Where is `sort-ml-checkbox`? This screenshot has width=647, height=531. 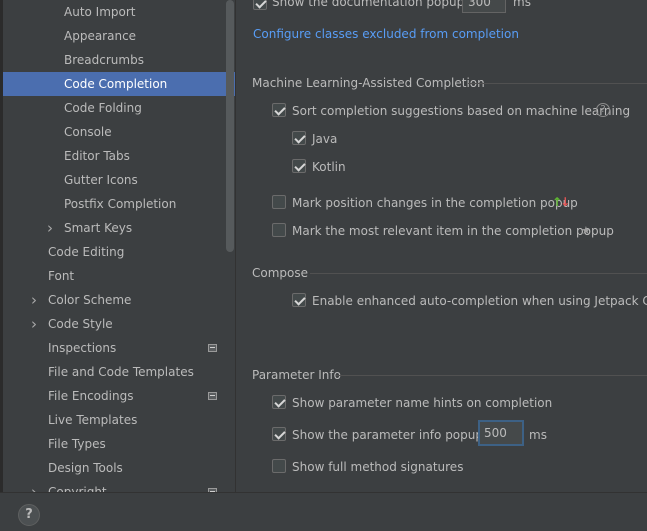
sort-ml-checkbox is located at coordinates (279, 110).